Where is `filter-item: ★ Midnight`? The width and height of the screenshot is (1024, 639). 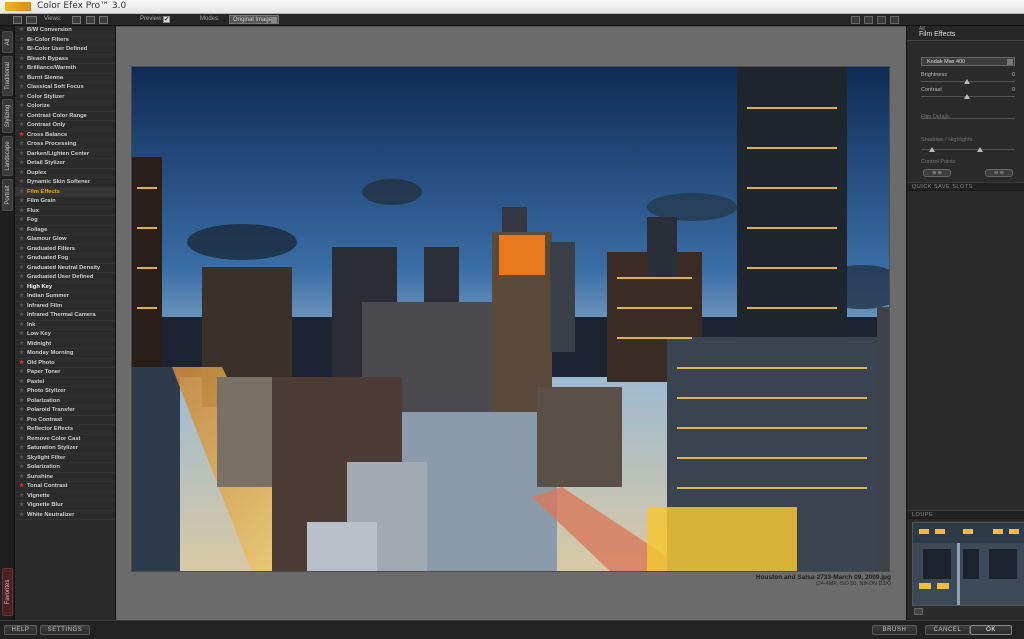 filter-item: ★ Midnight is located at coordinates (65, 344).